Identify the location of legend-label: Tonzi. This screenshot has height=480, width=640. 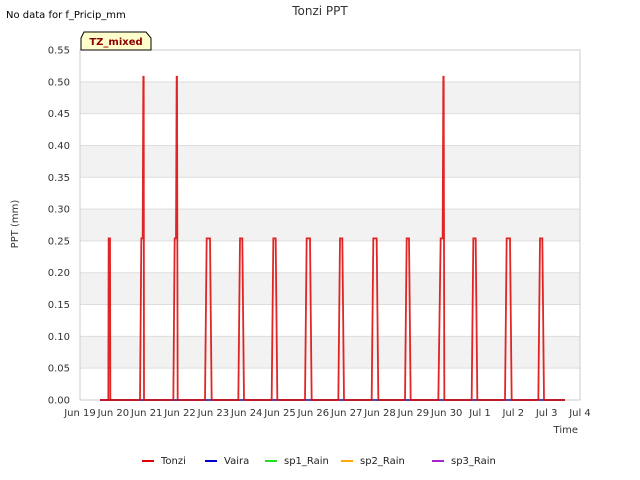
(173, 461).